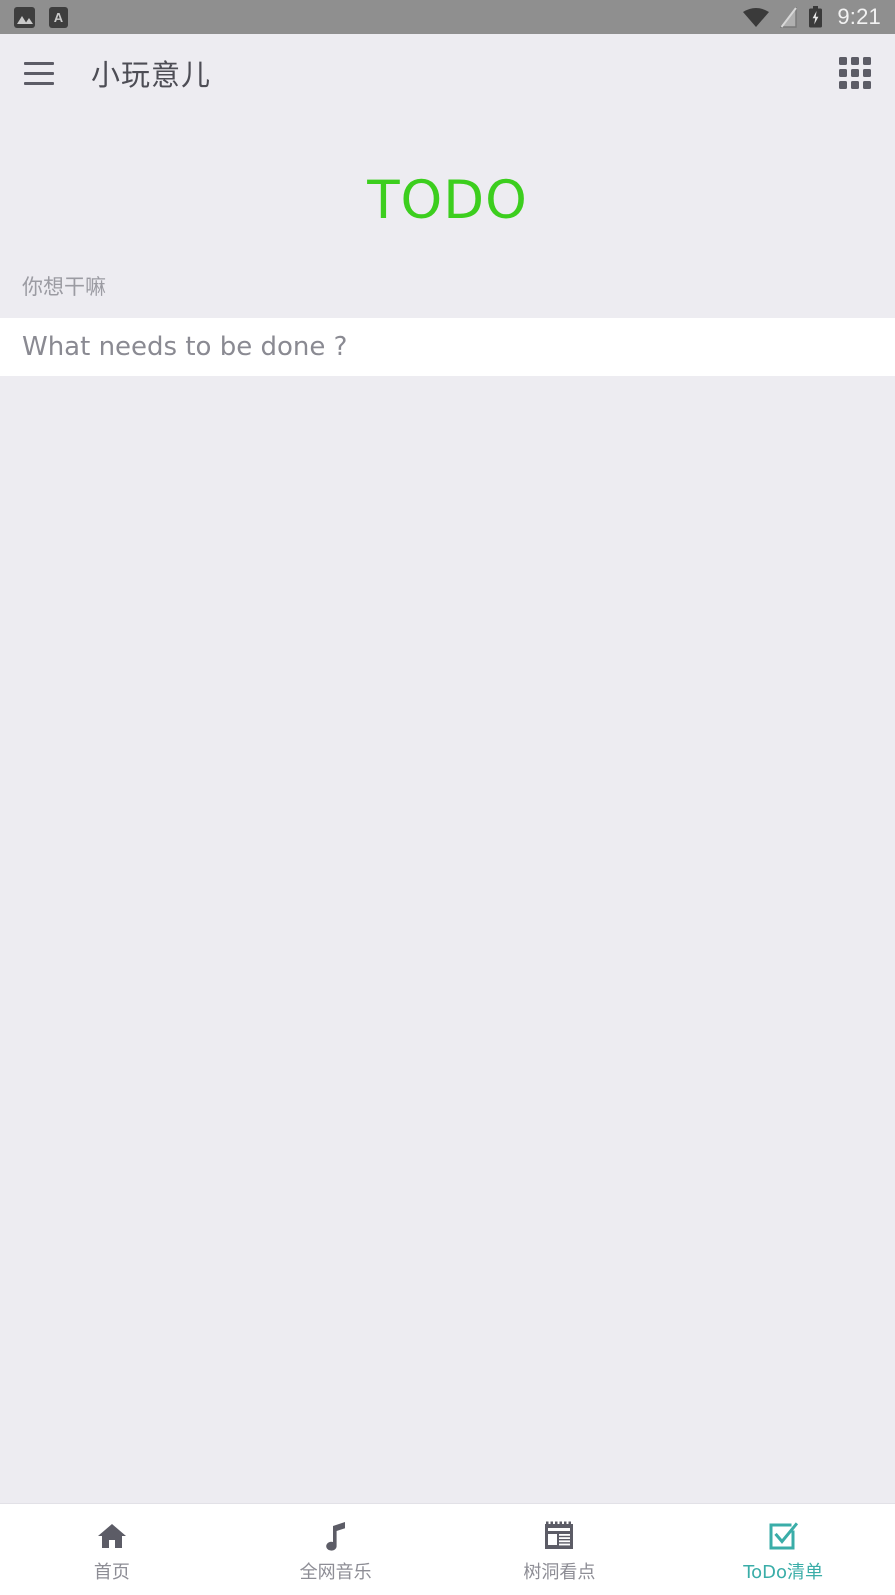 Image resolution: width=895 pixels, height=1595 pixels. Describe the element at coordinates (855, 73) in the screenshot. I see `apps-grid-icon` at that location.